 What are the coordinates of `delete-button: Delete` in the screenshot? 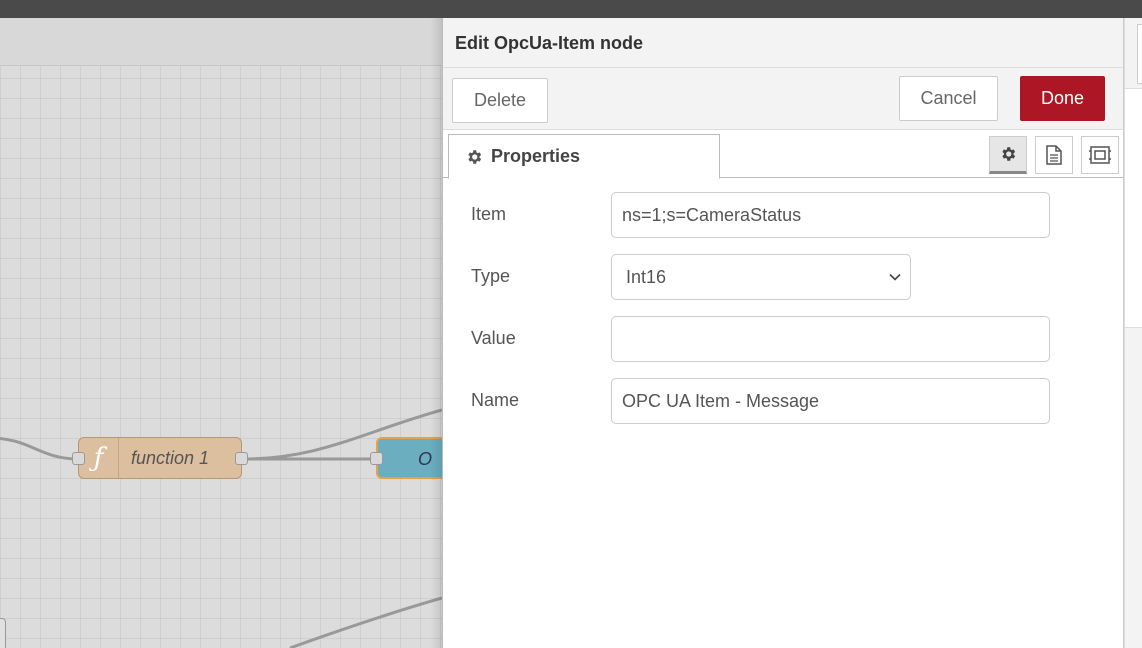 It's located at (500, 100).